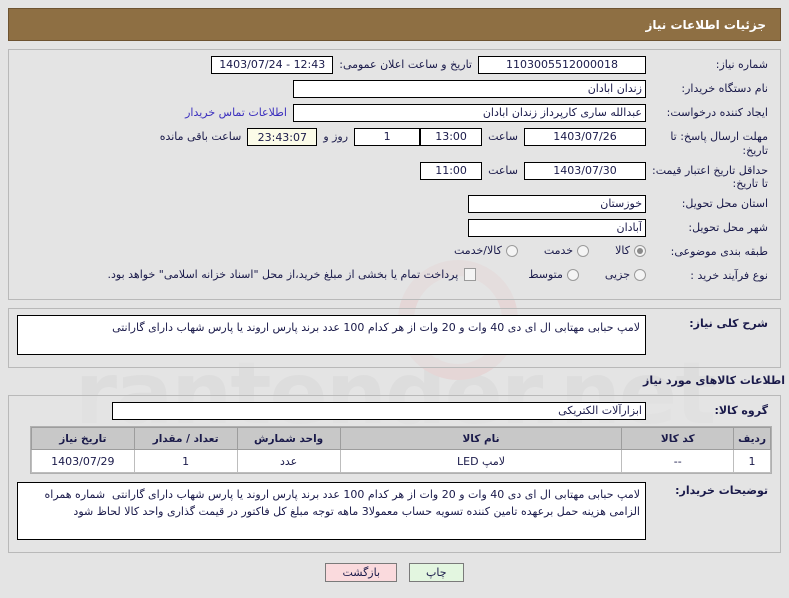 The width and height of the screenshot is (789, 598). I want to click on category-option-label: خدمت, so click(558, 250).